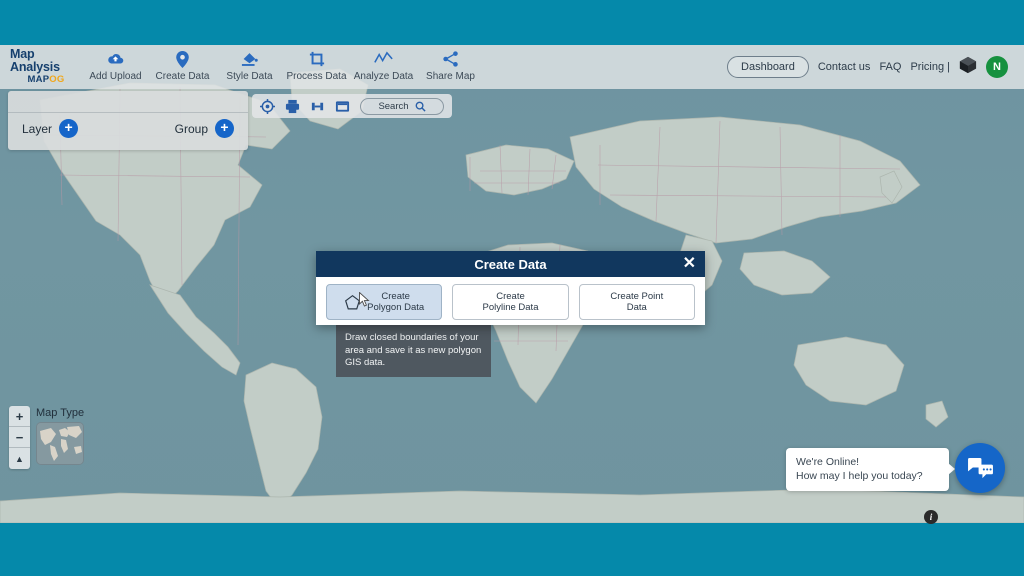 The width and height of the screenshot is (1024, 576). Describe the element at coordinates (636, 307) in the screenshot. I see `option-label-line2: Data` at that location.